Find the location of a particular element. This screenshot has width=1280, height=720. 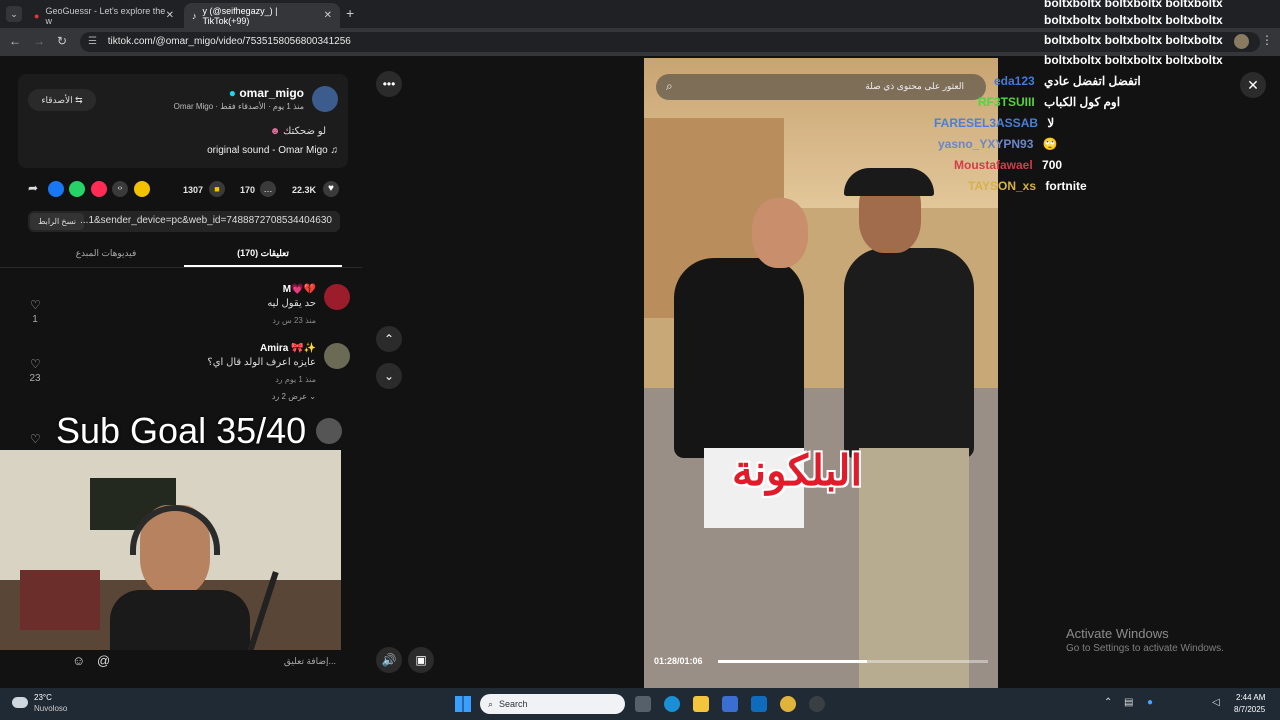

embed-icon: ‹› is located at coordinates (120, 189).